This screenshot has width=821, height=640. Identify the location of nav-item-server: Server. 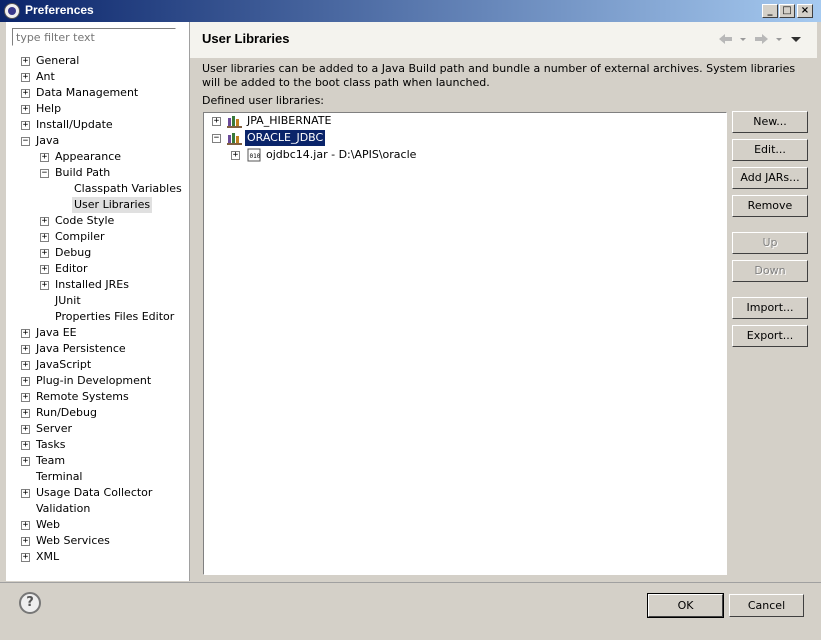
(54, 429).